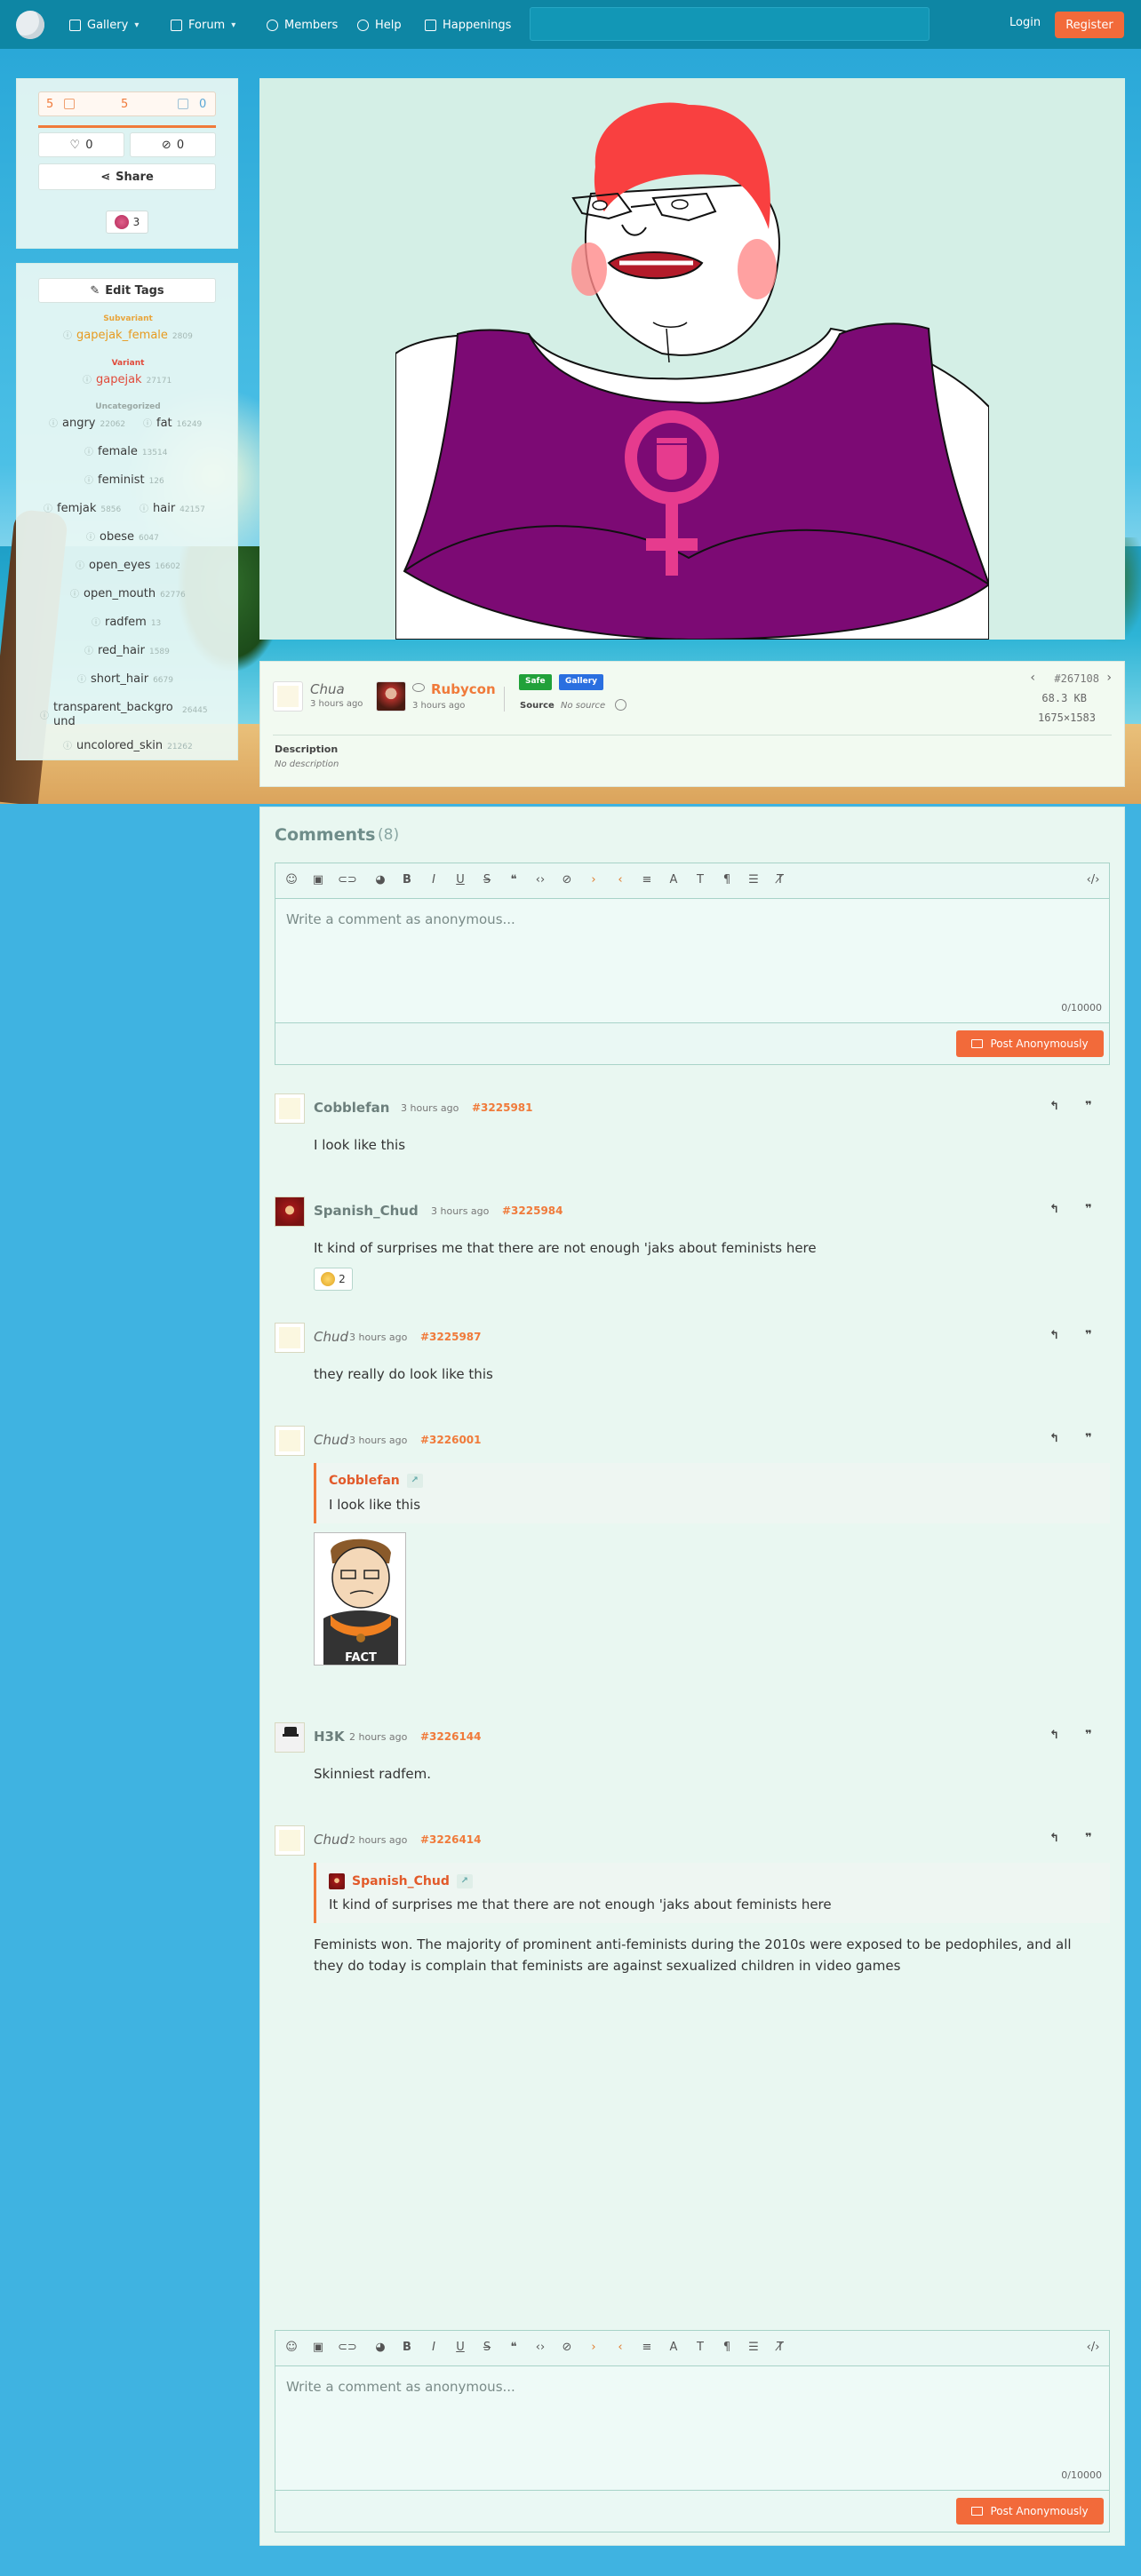  I want to click on tag-femjak: ⓘ femjak 5856, so click(82, 508).